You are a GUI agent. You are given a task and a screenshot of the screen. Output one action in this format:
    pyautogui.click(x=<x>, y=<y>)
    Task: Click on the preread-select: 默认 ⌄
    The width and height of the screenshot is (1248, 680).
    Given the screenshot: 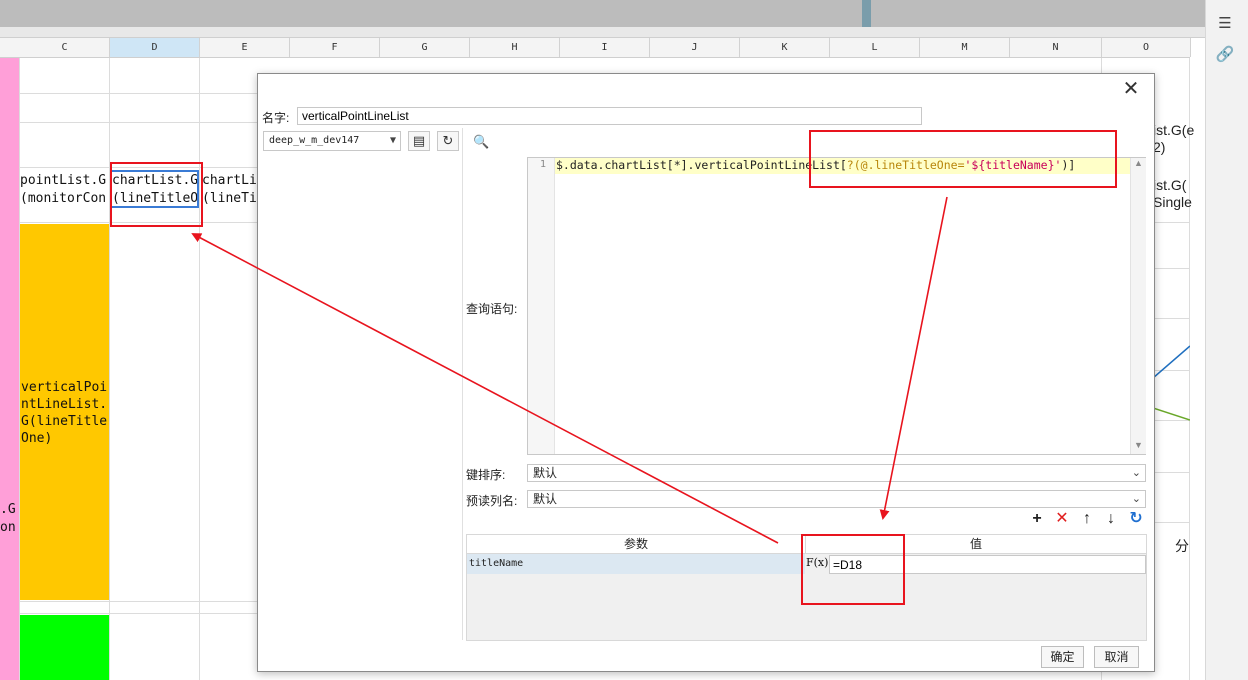 What is the action you would take?
    pyautogui.click(x=836, y=499)
    